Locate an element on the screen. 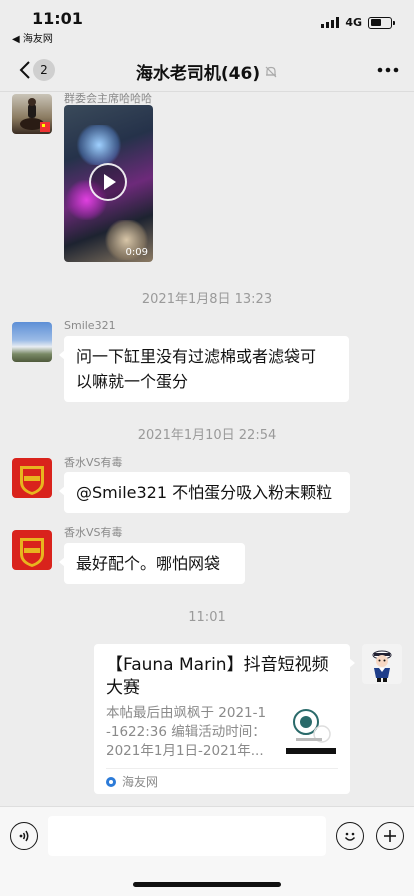 The height and width of the screenshot is (896, 414). video-duration: 0:09 is located at coordinates (136, 252).